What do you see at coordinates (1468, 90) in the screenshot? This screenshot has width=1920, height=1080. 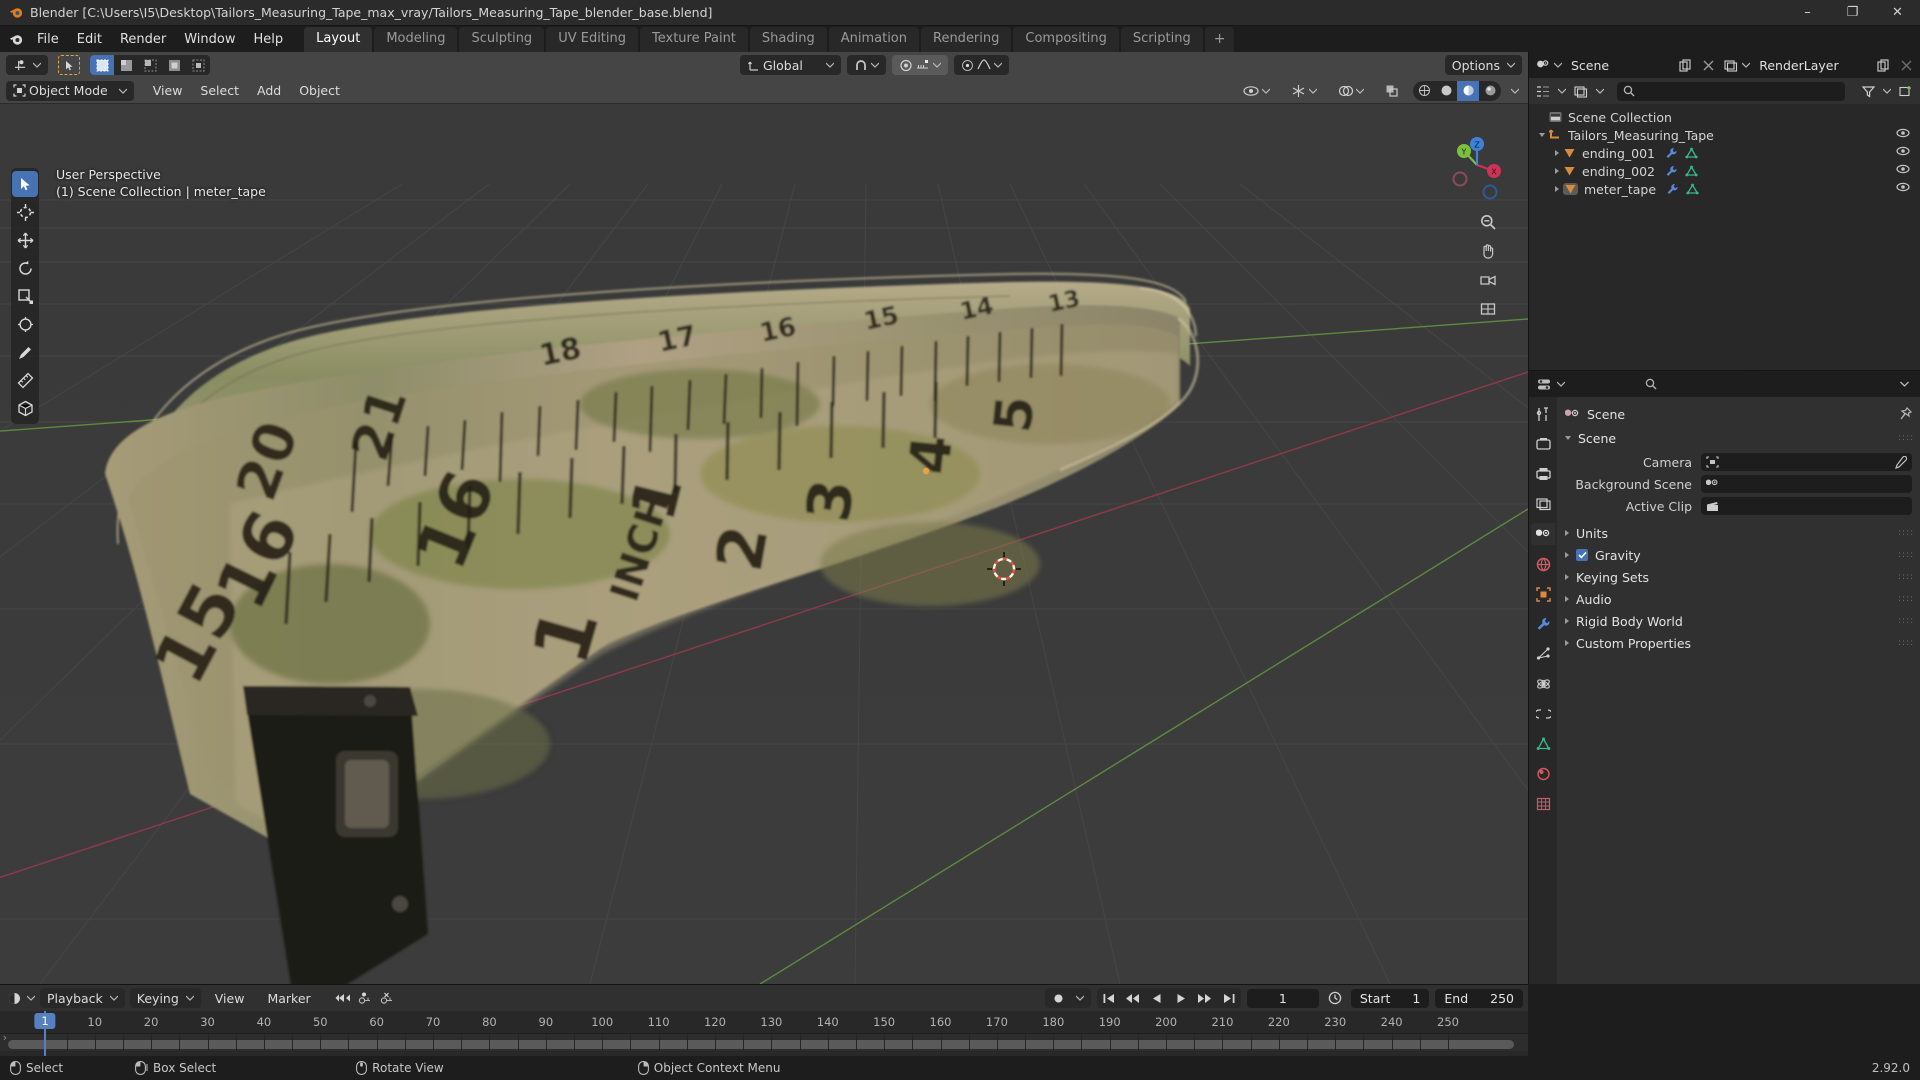 I see `shading-material-preview-icon` at bounding box center [1468, 90].